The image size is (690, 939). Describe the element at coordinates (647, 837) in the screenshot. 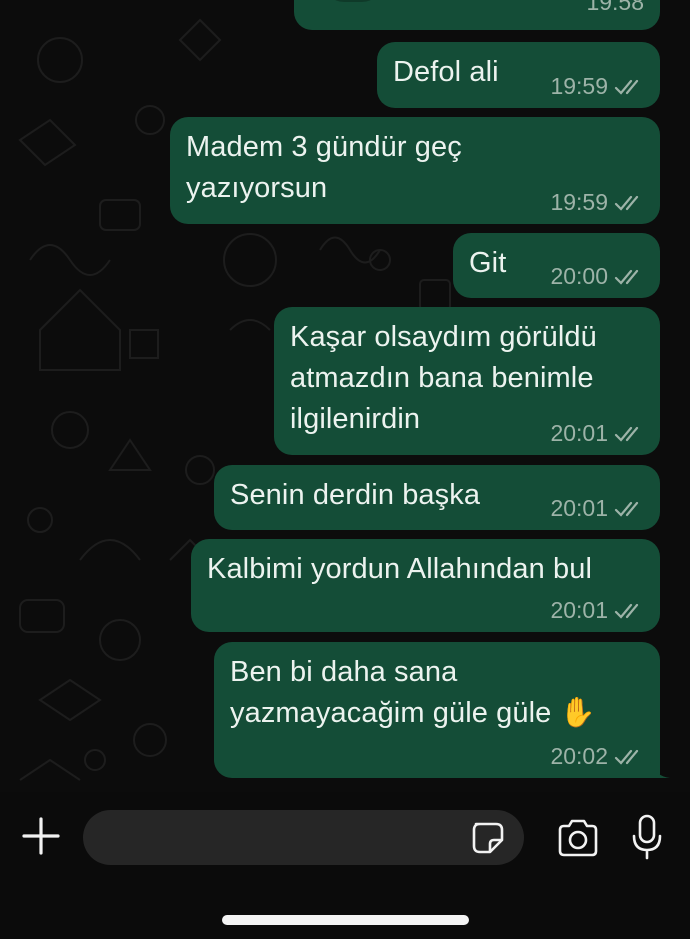

I see `microphone-icon` at that location.